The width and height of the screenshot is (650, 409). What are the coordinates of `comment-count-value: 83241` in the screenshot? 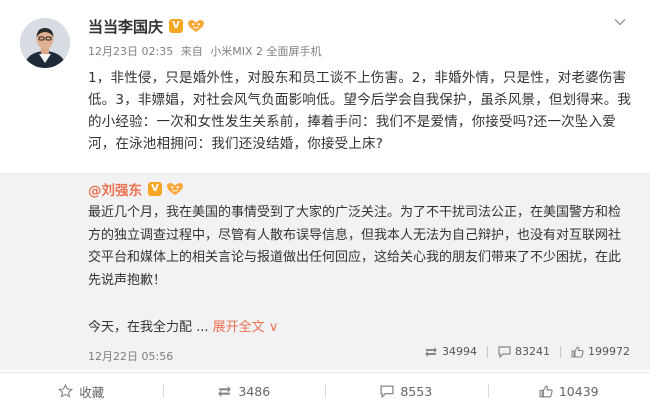 It's located at (532, 351).